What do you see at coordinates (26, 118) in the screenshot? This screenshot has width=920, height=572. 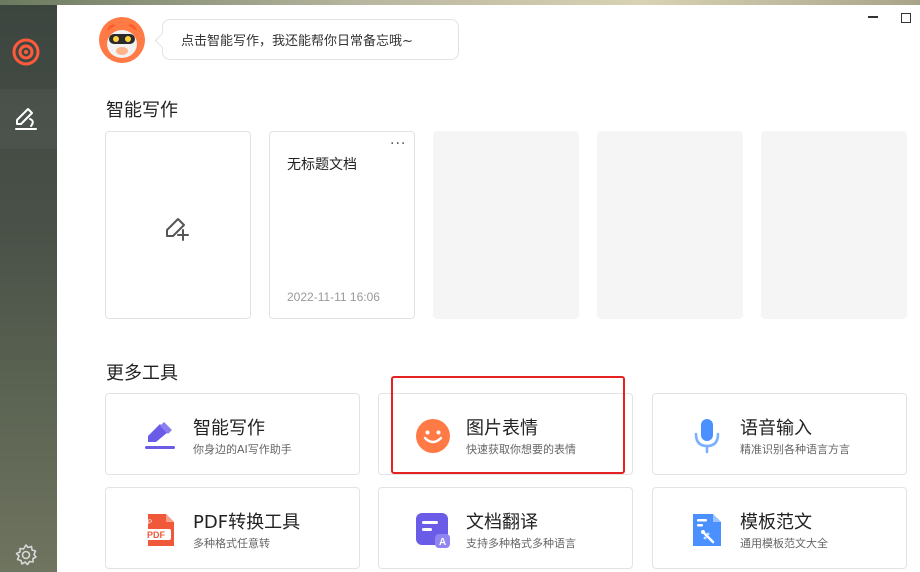 I see `writing-nav-icon` at bounding box center [26, 118].